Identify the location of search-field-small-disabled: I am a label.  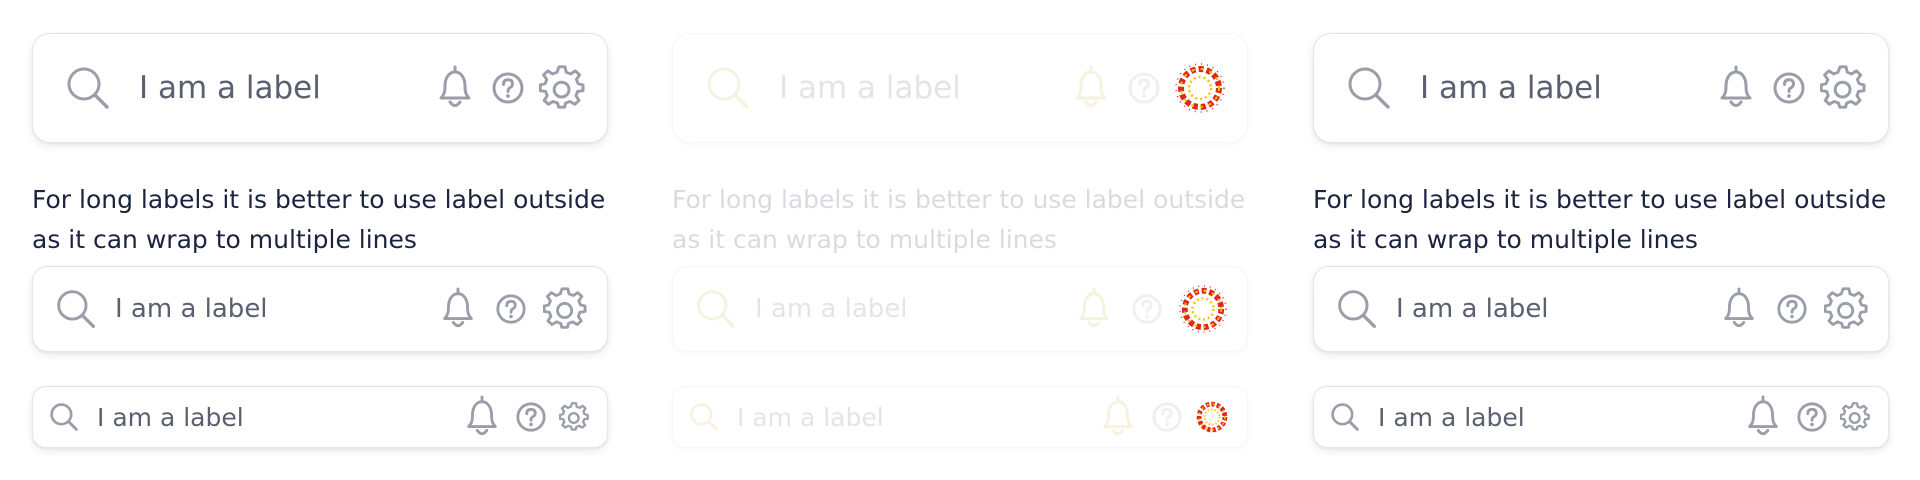
(960, 417).